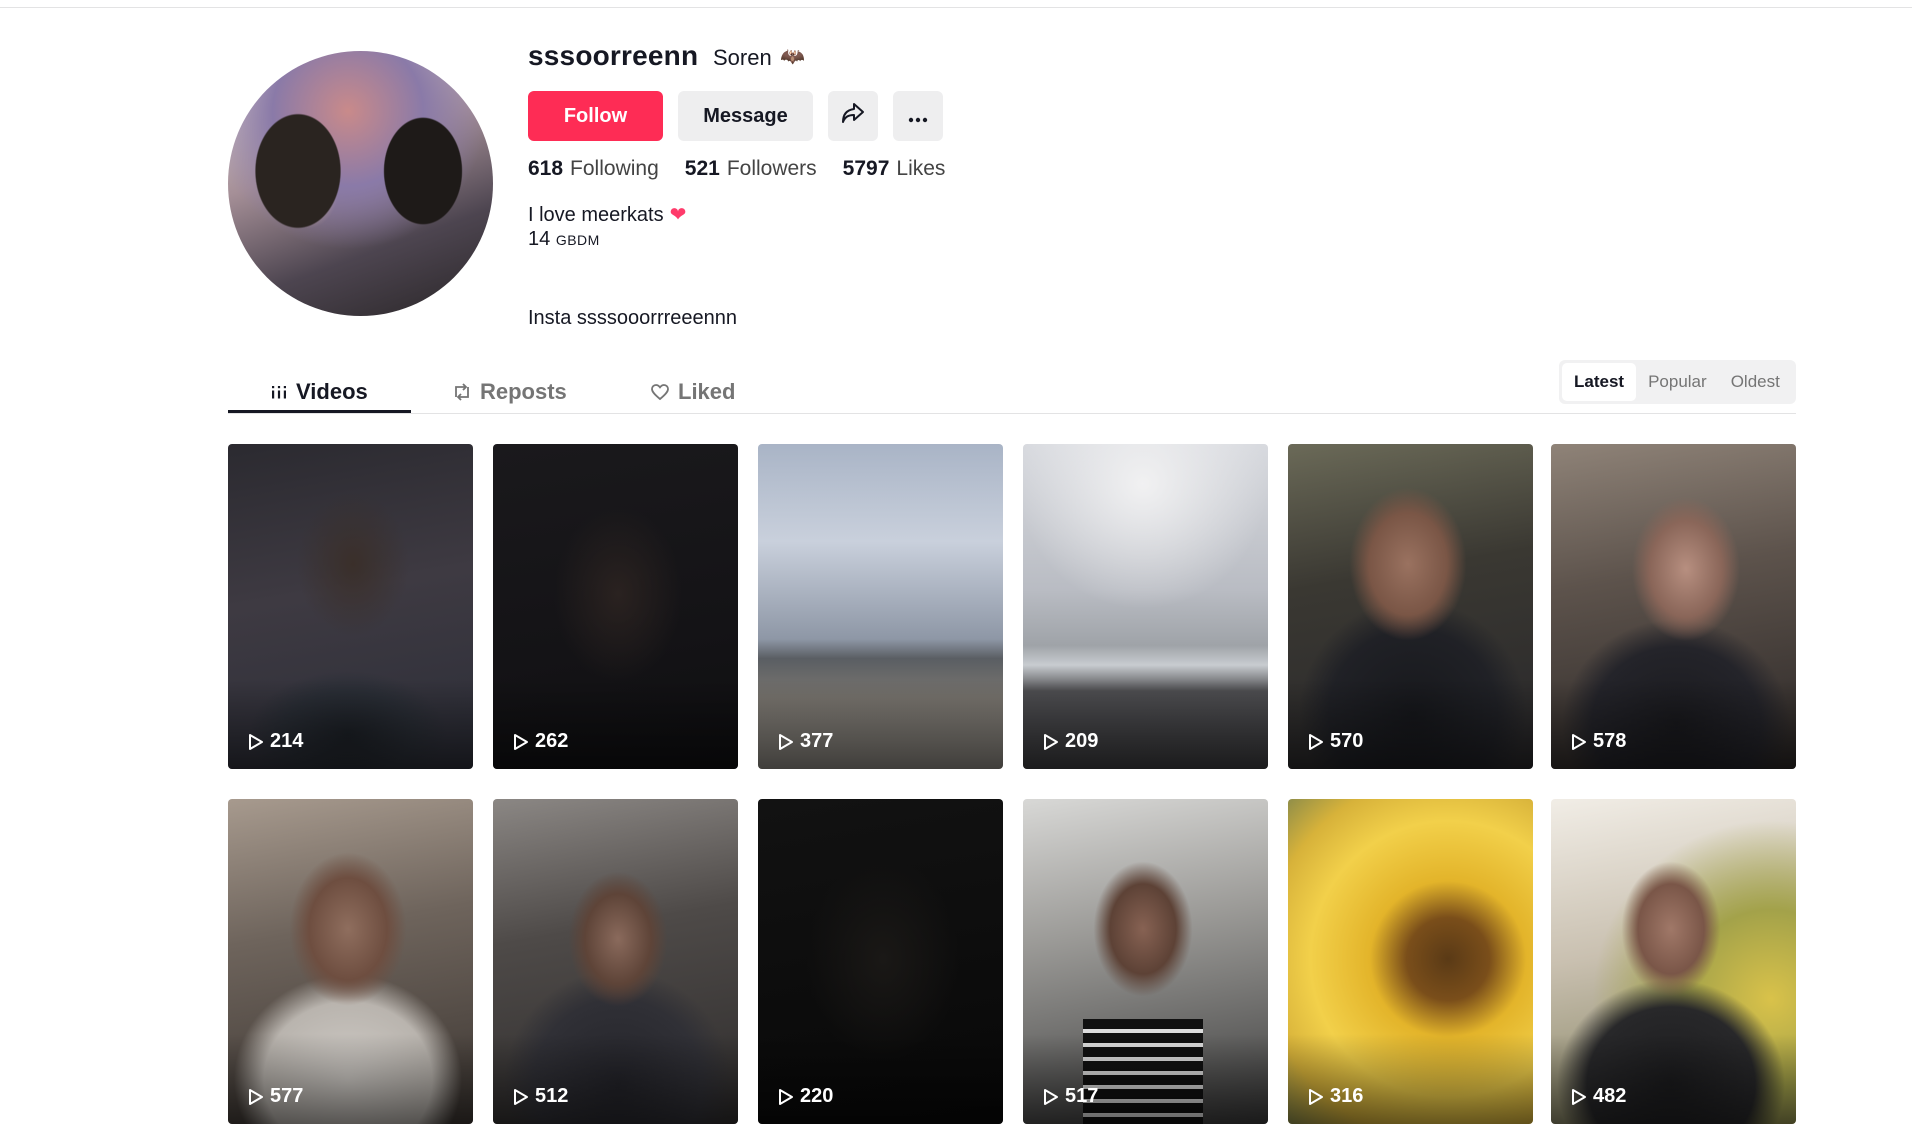 The image size is (1912, 1145). I want to click on tab-liked: Liked, so click(692, 392).